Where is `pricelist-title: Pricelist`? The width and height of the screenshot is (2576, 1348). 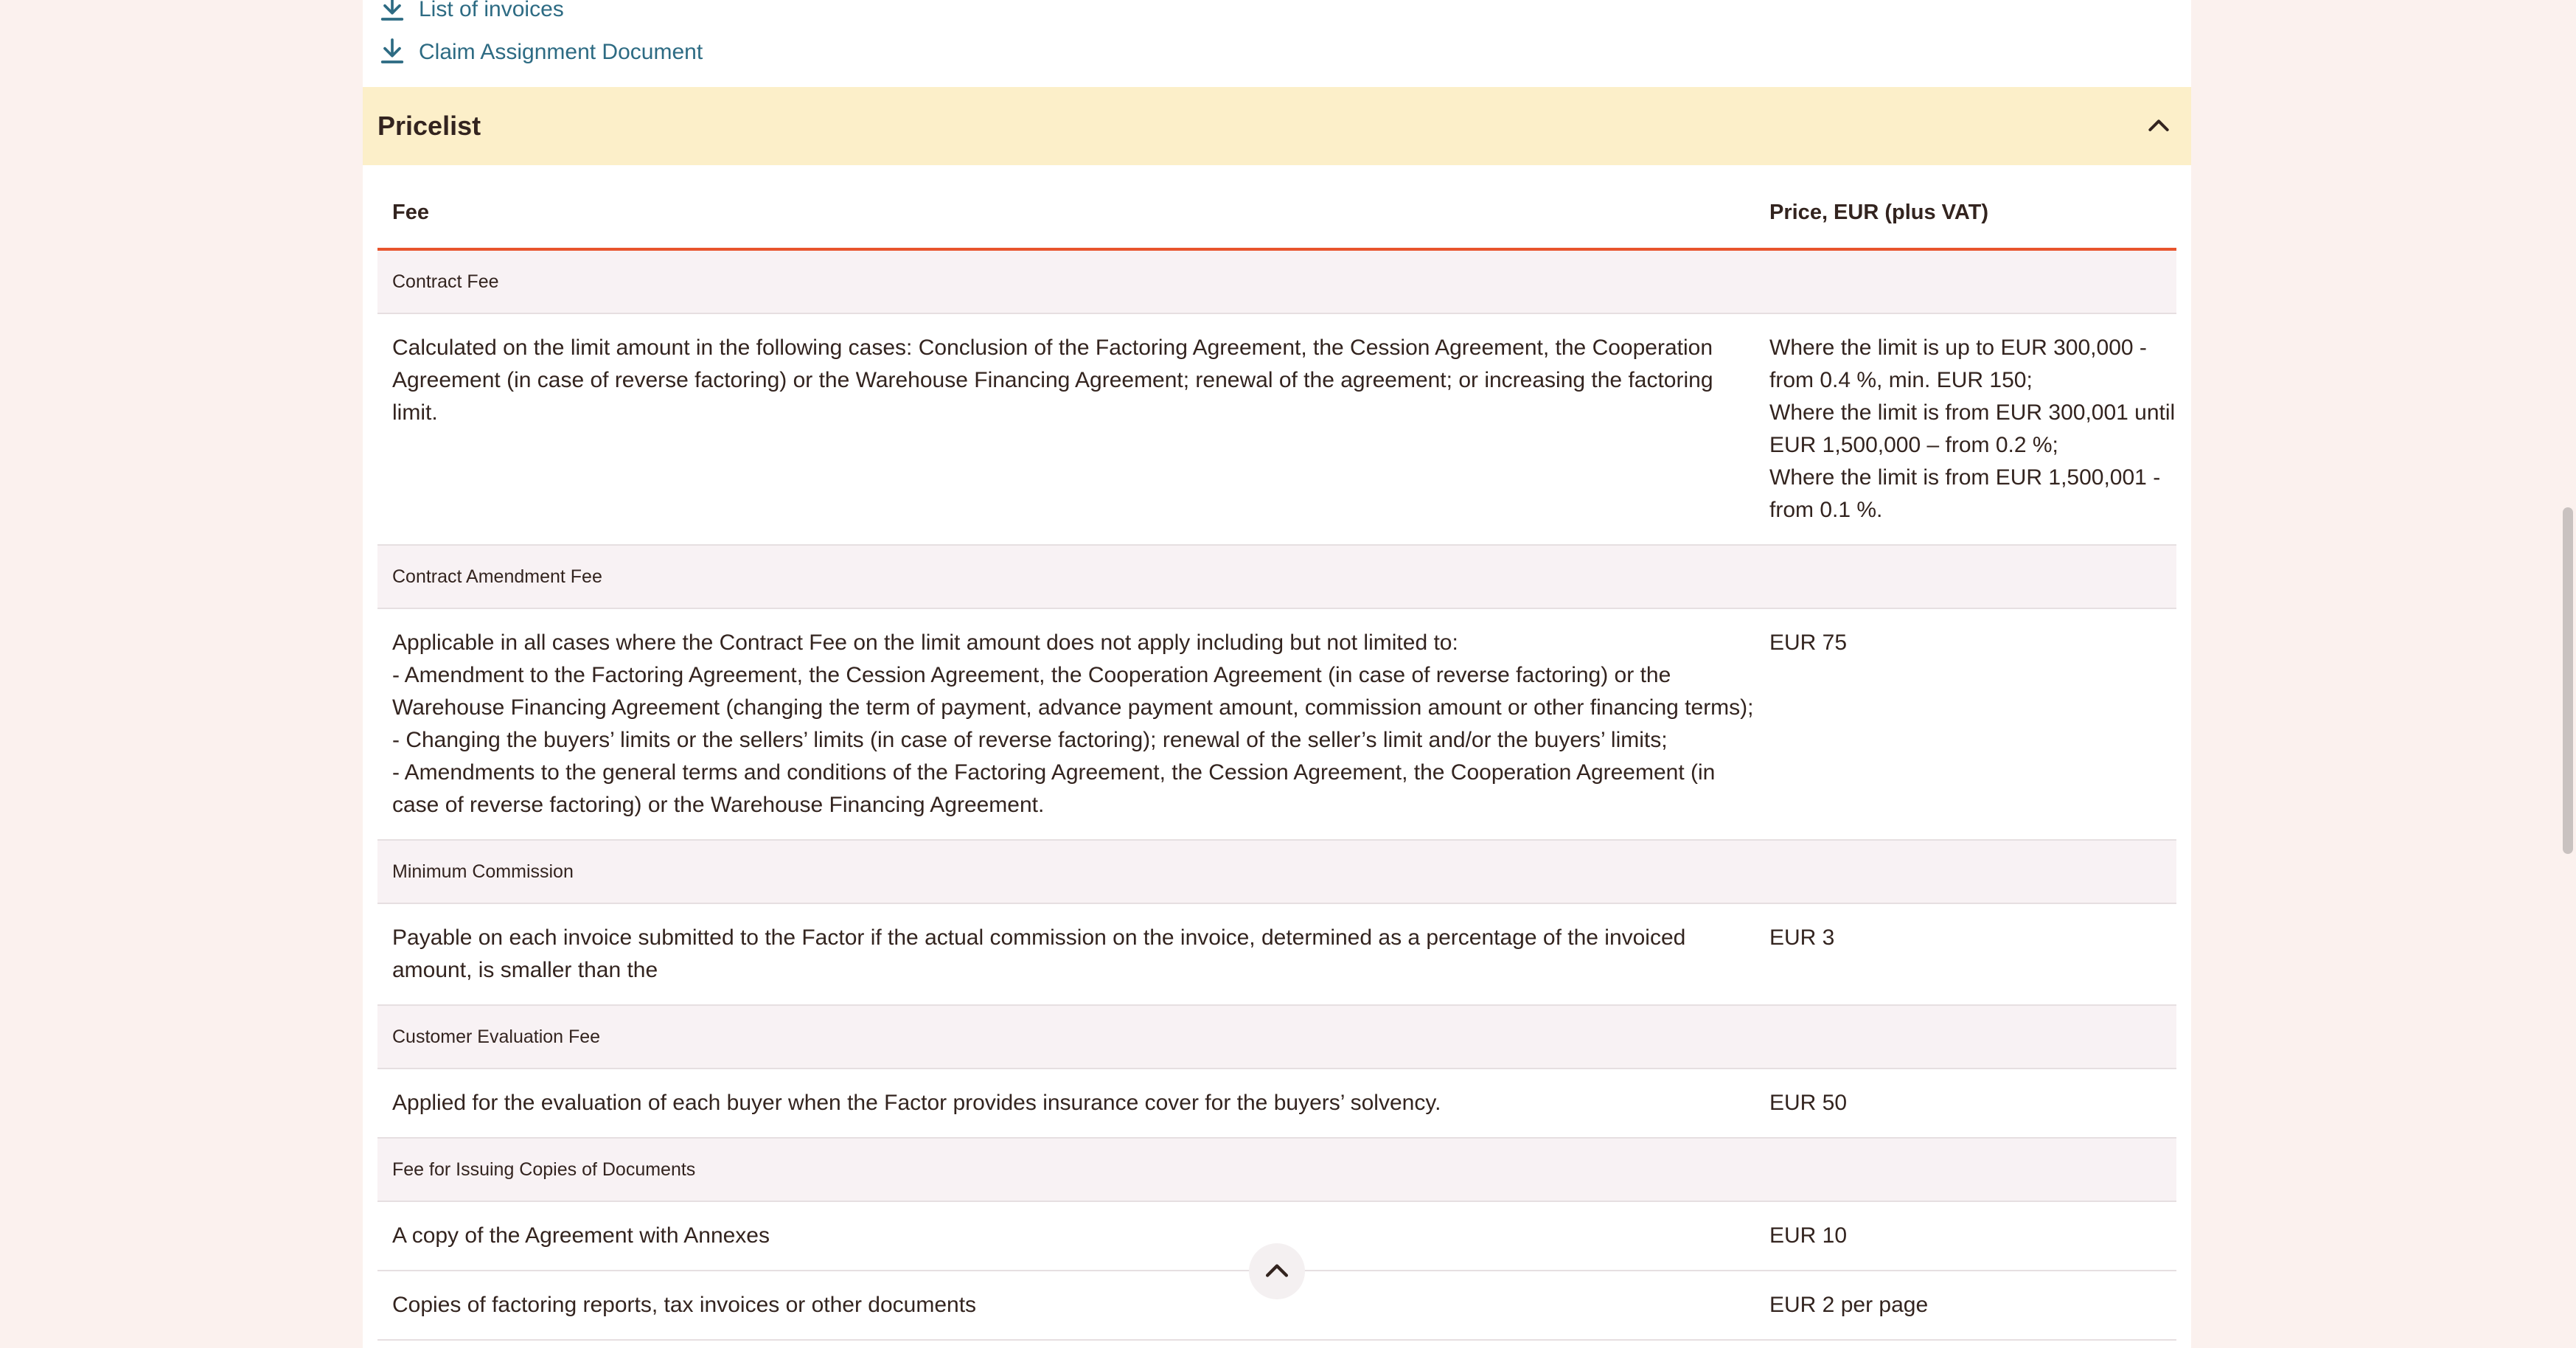 pricelist-title: Pricelist is located at coordinates (429, 126).